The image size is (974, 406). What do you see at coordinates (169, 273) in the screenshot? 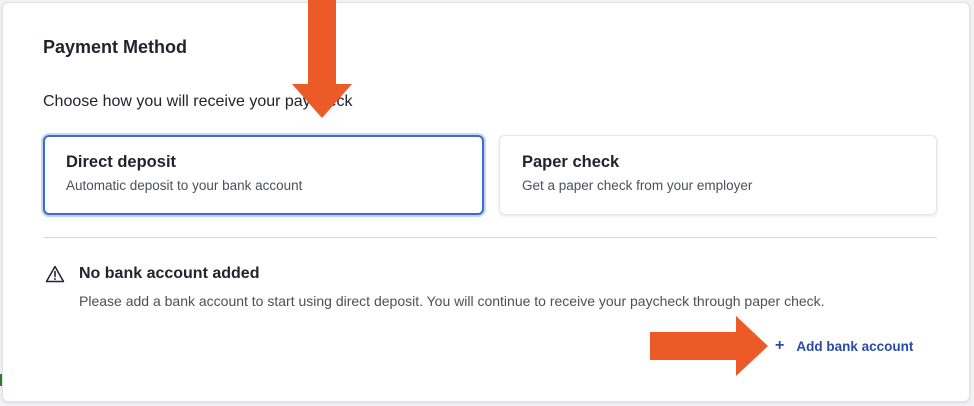
I see `notice-title: No bank account added` at bounding box center [169, 273].